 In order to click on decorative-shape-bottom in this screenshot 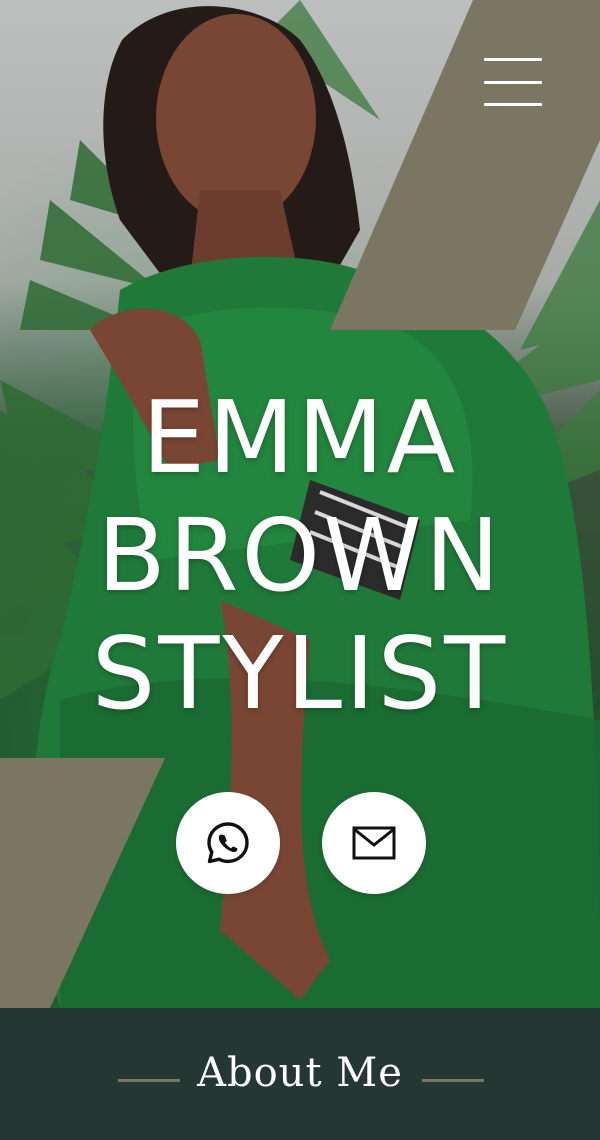, I will do `click(82, 883)`.